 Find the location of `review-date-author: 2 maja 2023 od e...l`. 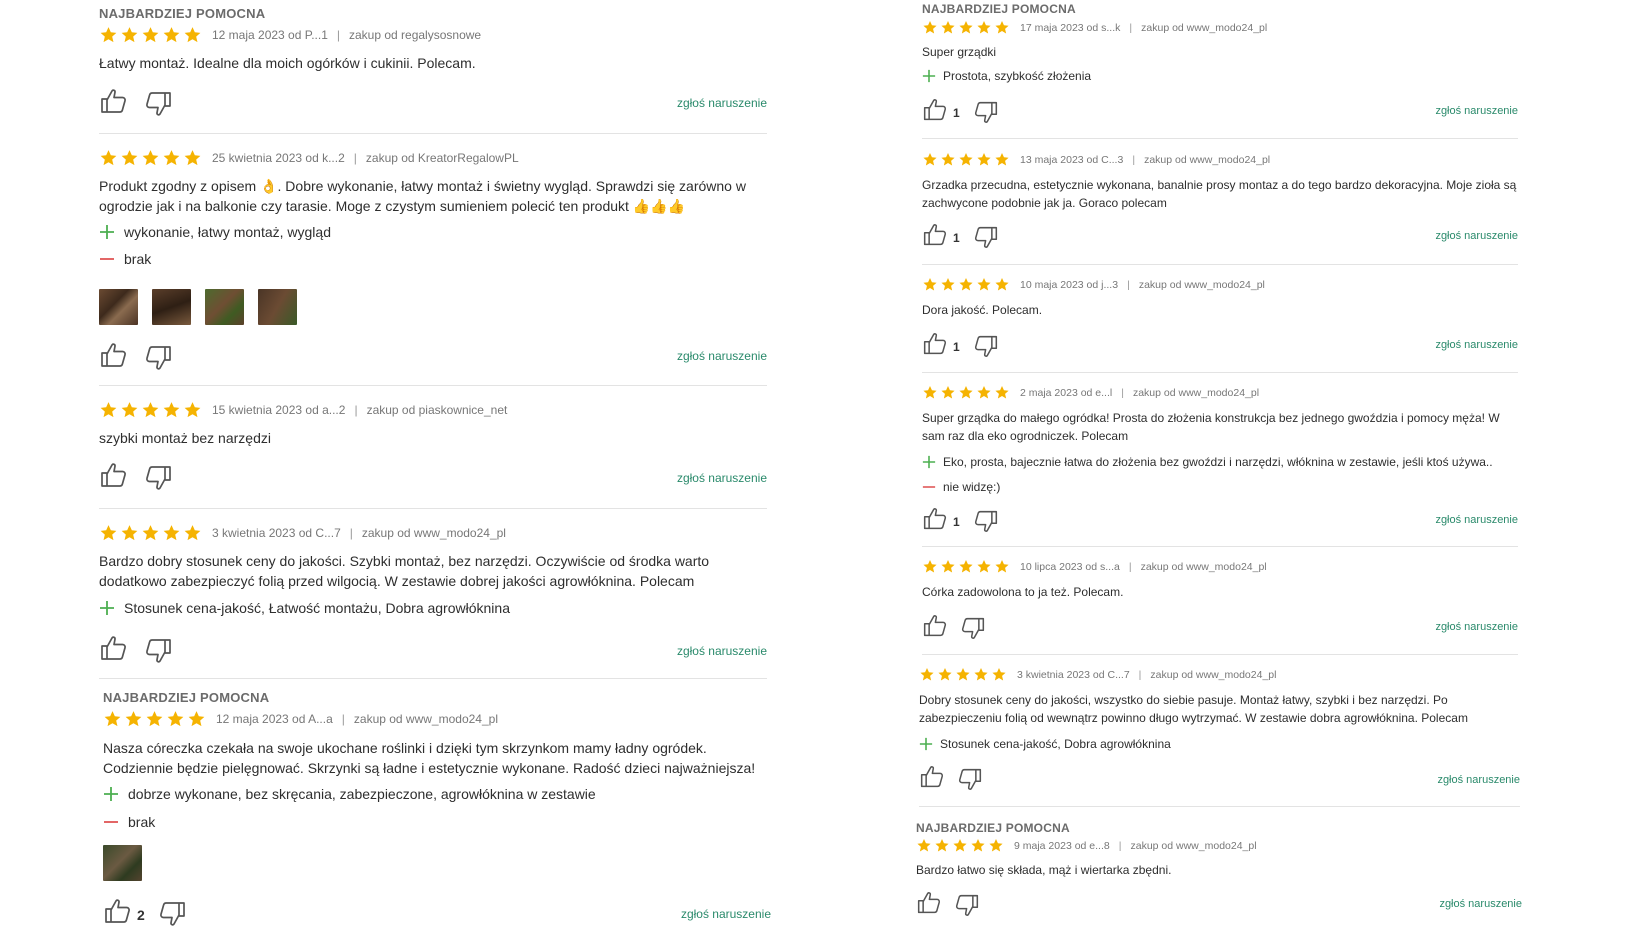

review-date-author: 2 maja 2023 od e...l is located at coordinates (1066, 392).